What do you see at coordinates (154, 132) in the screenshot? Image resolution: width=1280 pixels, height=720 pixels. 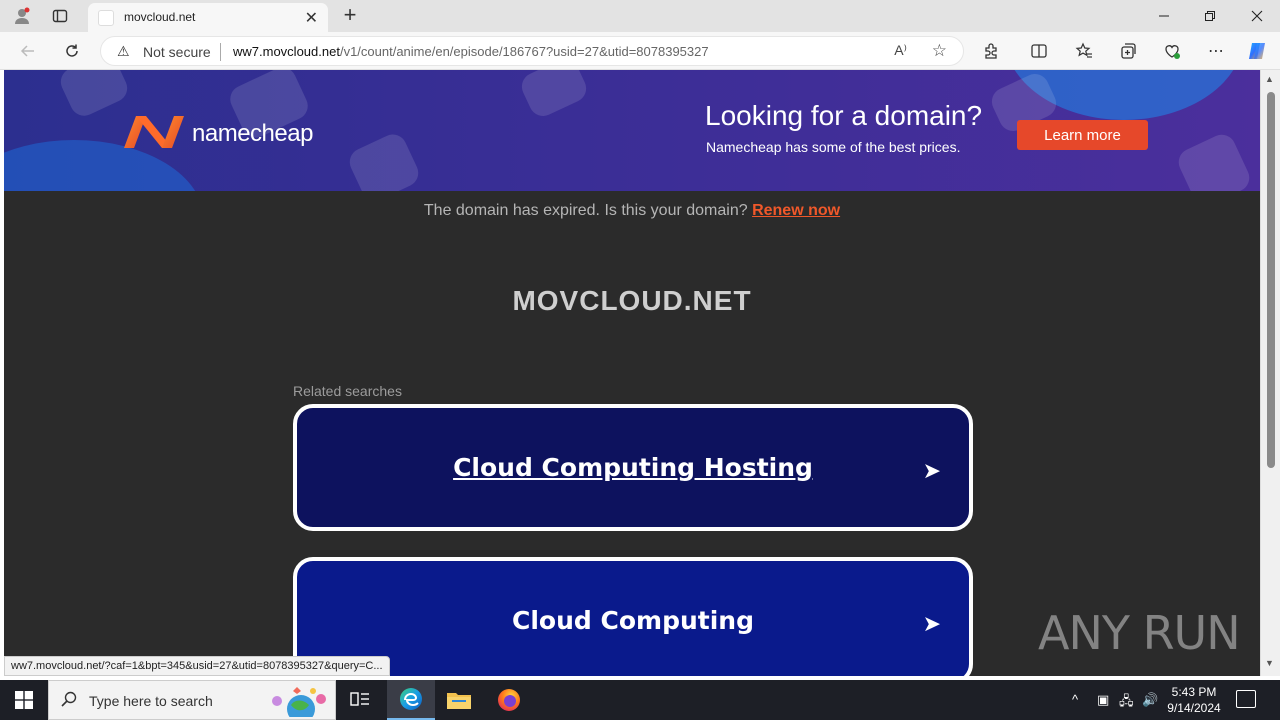 I see `namecheap-logo-icon` at bounding box center [154, 132].